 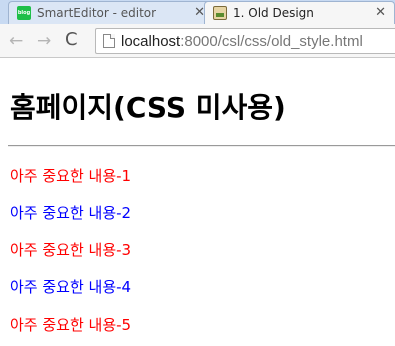 What do you see at coordinates (71, 213) in the screenshot?
I see `paragraph-2: 아주 중요한 내용-2` at bounding box center [71, 213].